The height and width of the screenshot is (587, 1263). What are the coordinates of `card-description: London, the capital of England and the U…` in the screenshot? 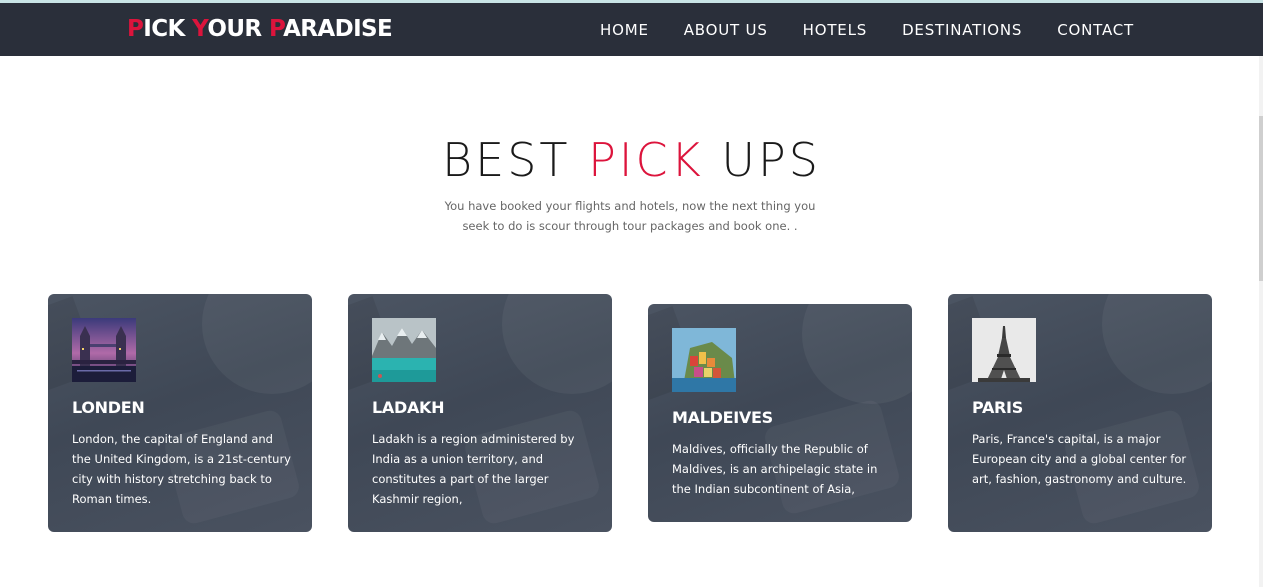 It's located at (181, 469).